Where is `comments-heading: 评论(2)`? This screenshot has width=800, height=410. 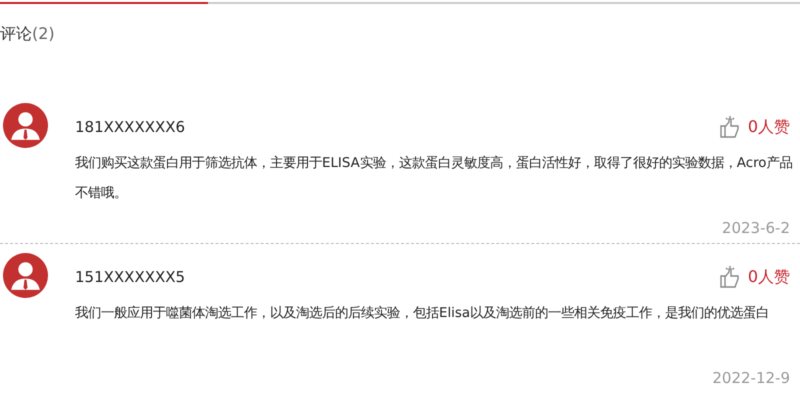 comments-heading: 评论(2) is located at coordinates (27, 33).